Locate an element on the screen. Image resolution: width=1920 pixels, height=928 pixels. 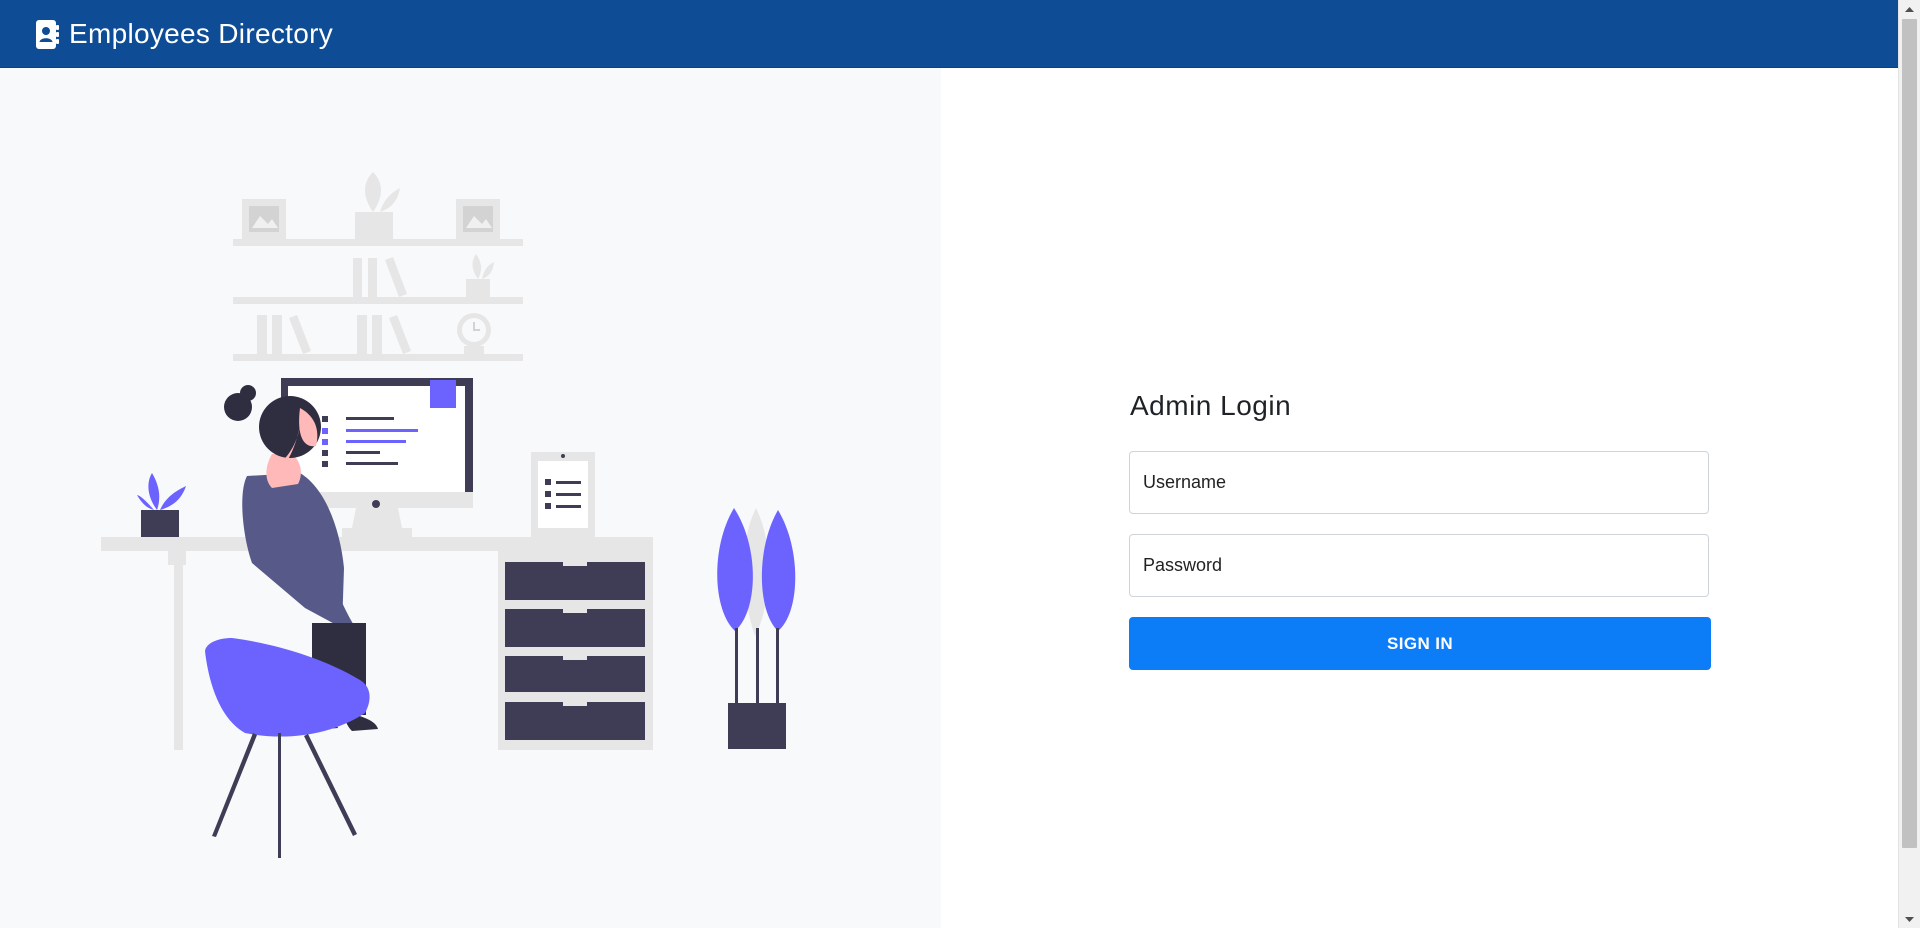
bookshelf-illustration is located at coordinates (378, 266).